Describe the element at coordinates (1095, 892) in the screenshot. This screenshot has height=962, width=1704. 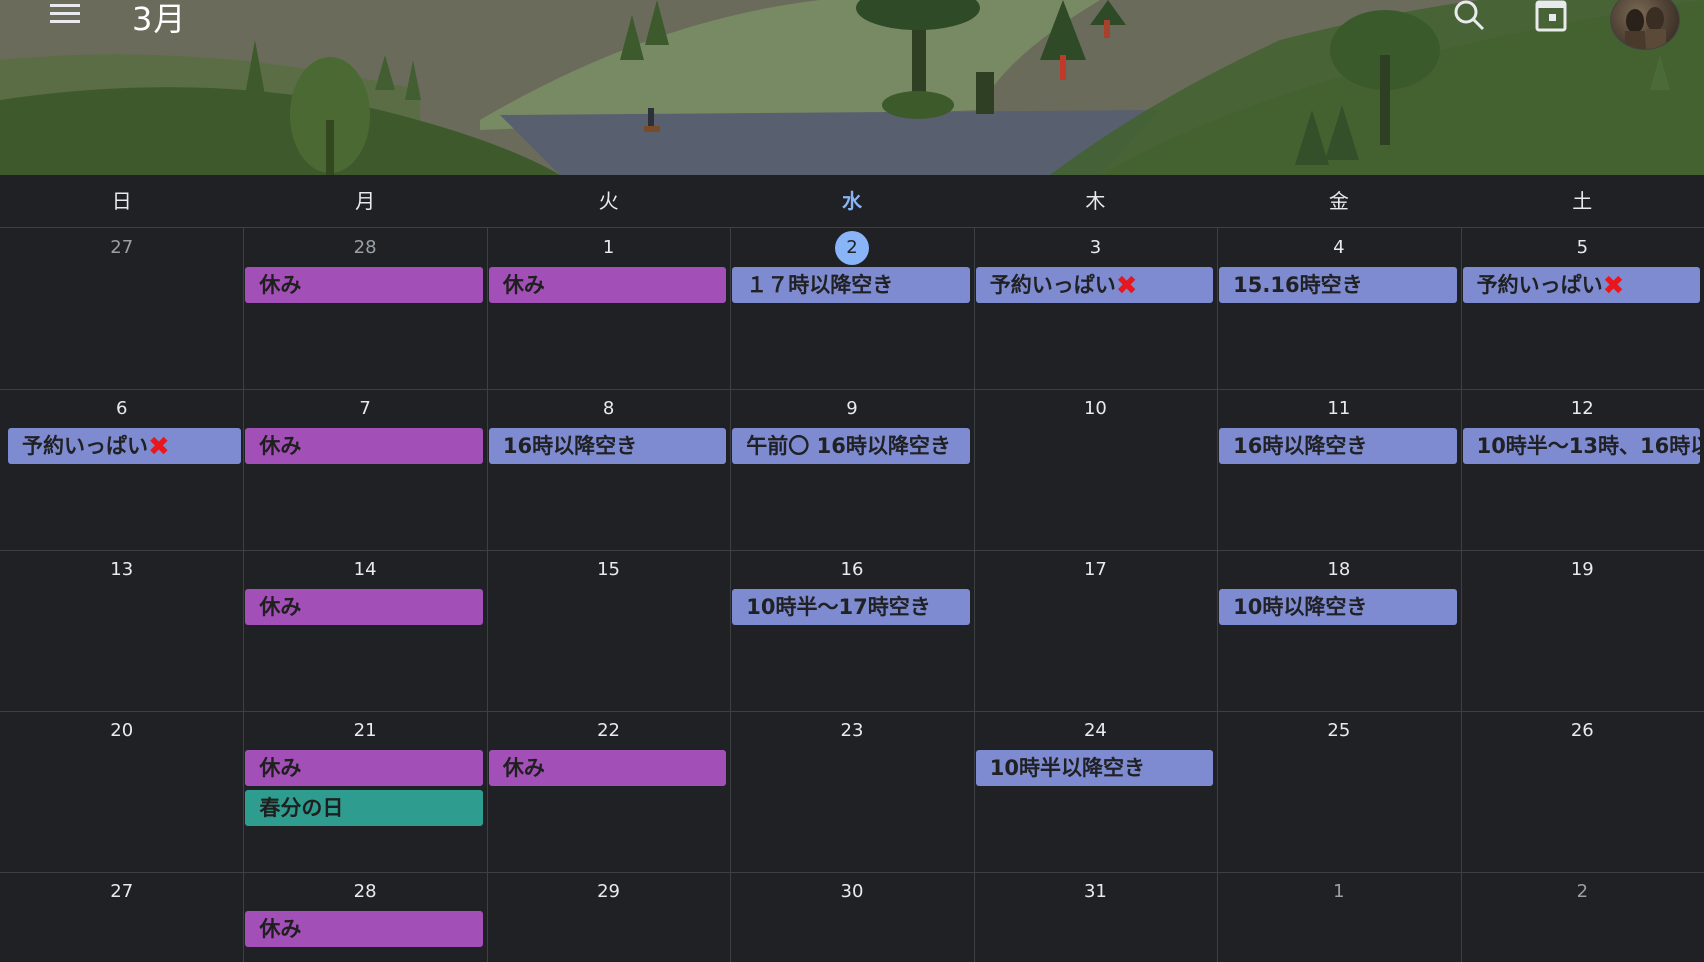
I see `day-number: 31` at that location.